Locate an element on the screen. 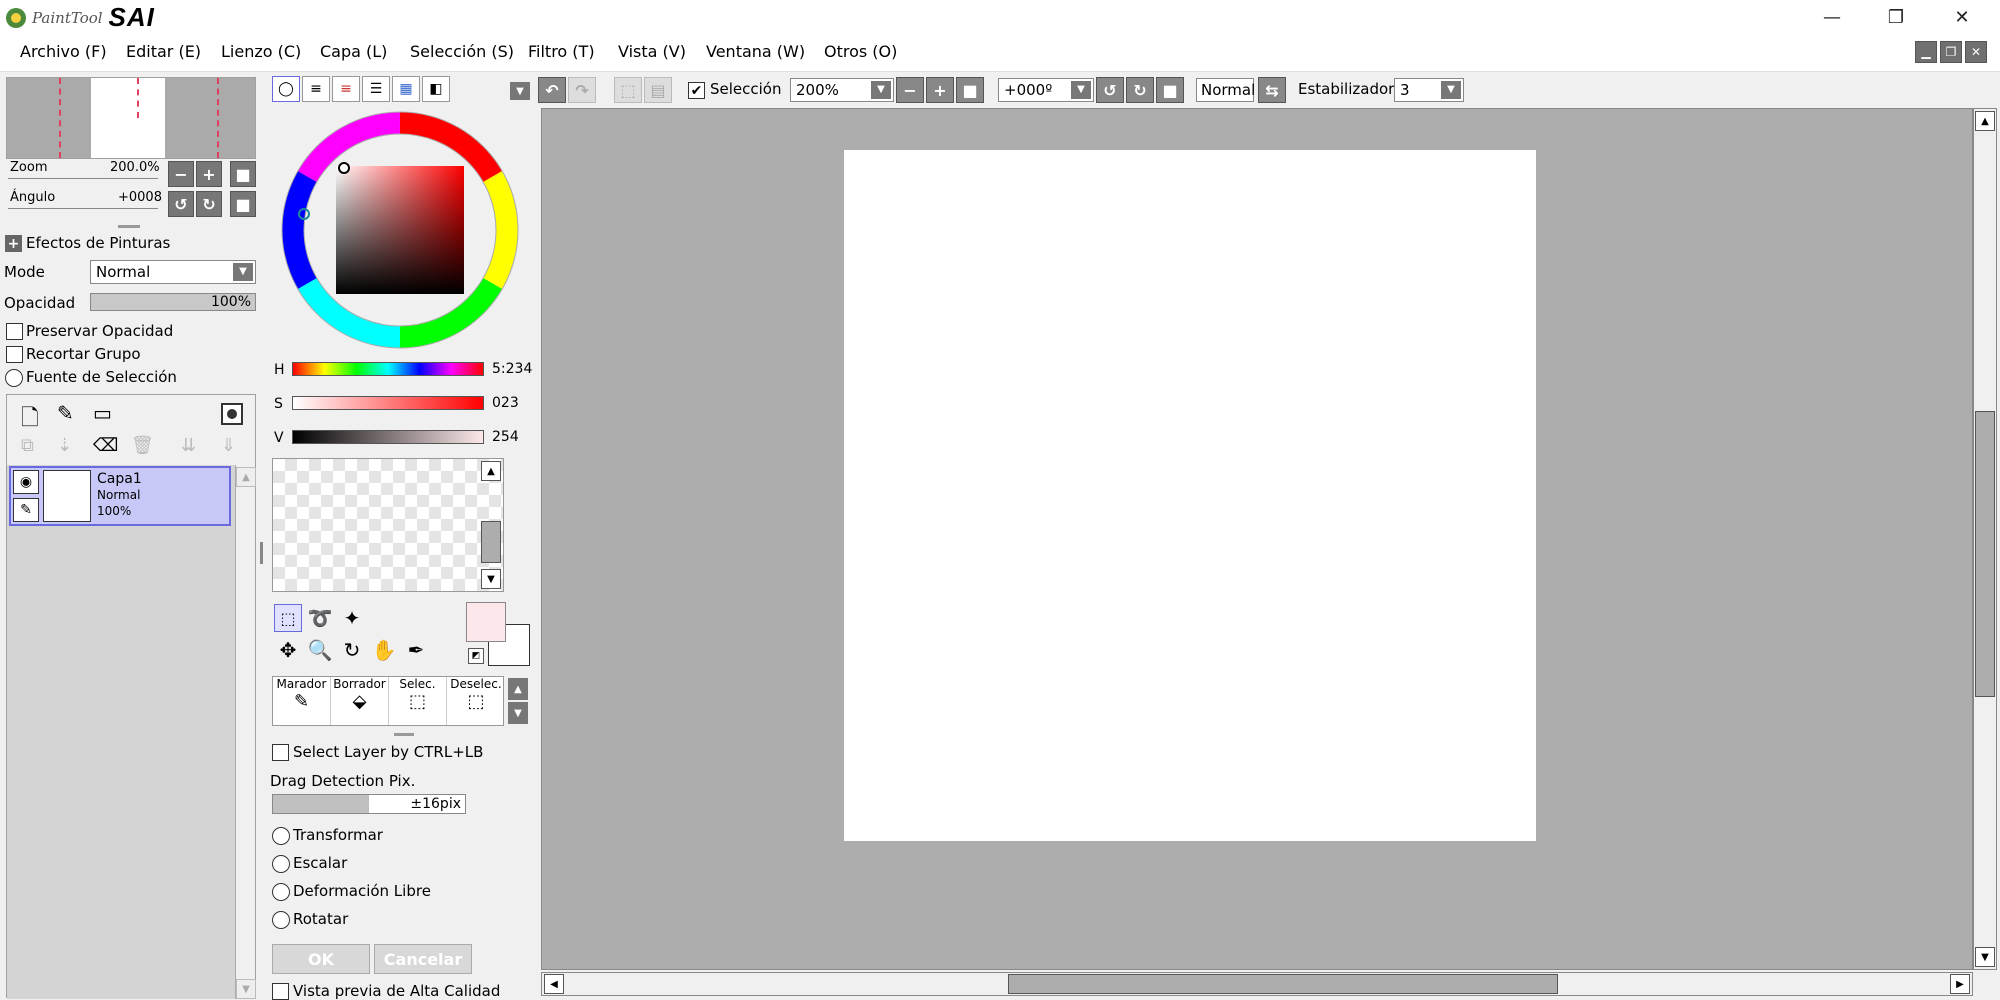 The width and height of the screenshot is (2000, 1000). toolbar-rotate-left-icon: ↺ is located at coordinates (1110, 90).